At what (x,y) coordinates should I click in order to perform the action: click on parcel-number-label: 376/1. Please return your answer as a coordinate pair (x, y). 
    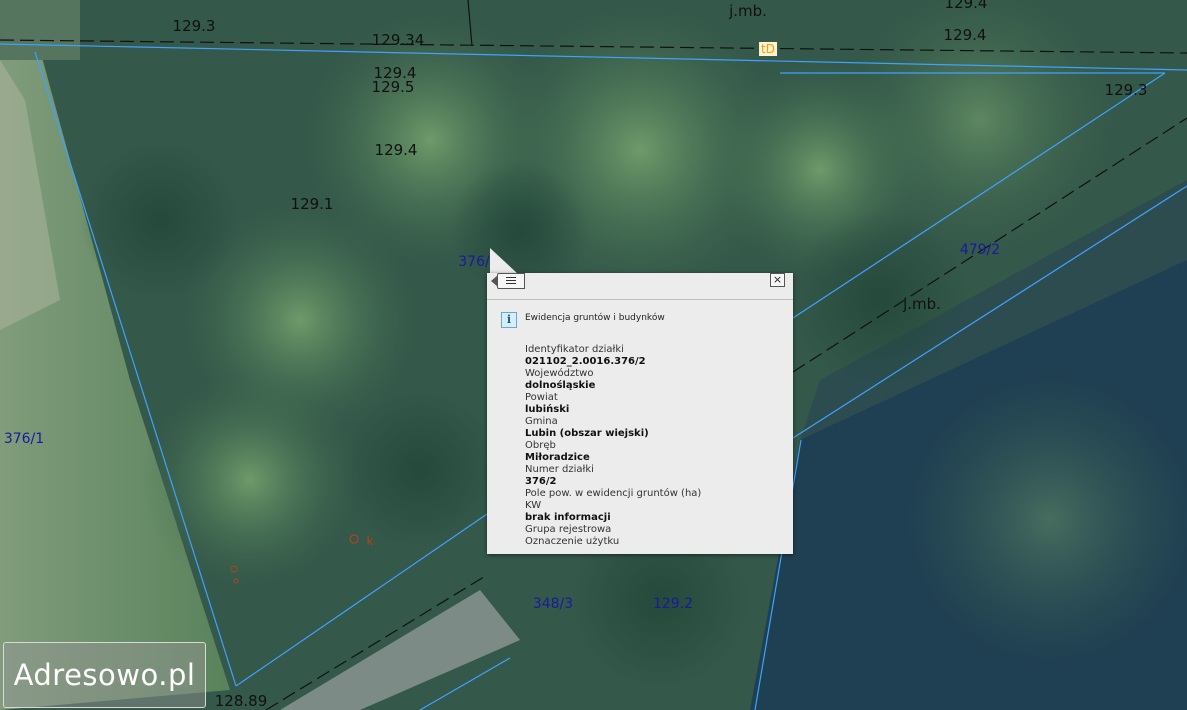
    Looking at the image, I should click on (24, 439).